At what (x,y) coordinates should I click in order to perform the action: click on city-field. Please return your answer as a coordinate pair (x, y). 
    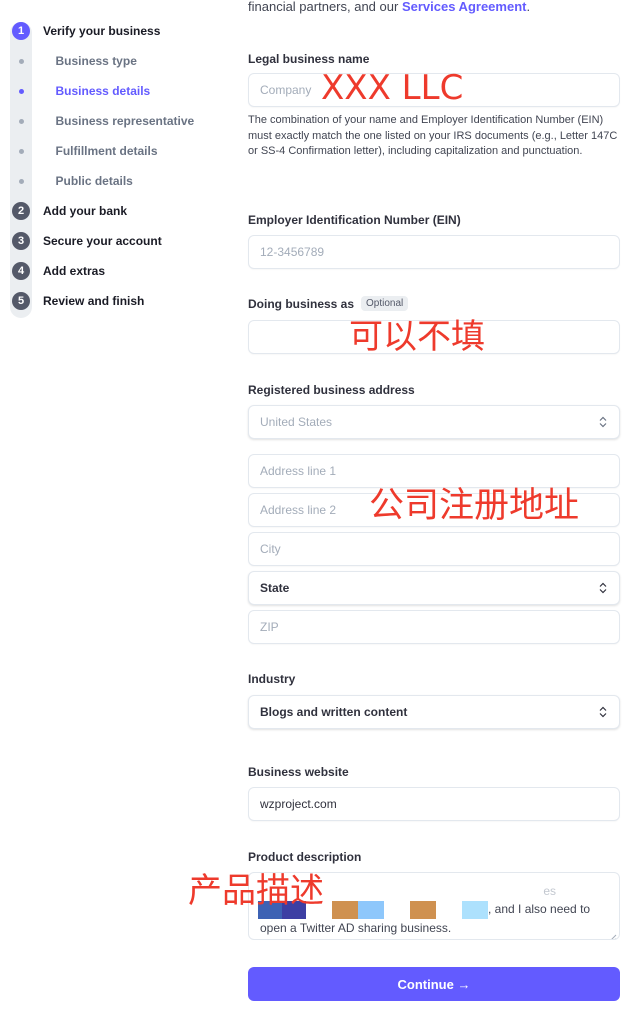
    Looking at the image, I should click on (434, 549).